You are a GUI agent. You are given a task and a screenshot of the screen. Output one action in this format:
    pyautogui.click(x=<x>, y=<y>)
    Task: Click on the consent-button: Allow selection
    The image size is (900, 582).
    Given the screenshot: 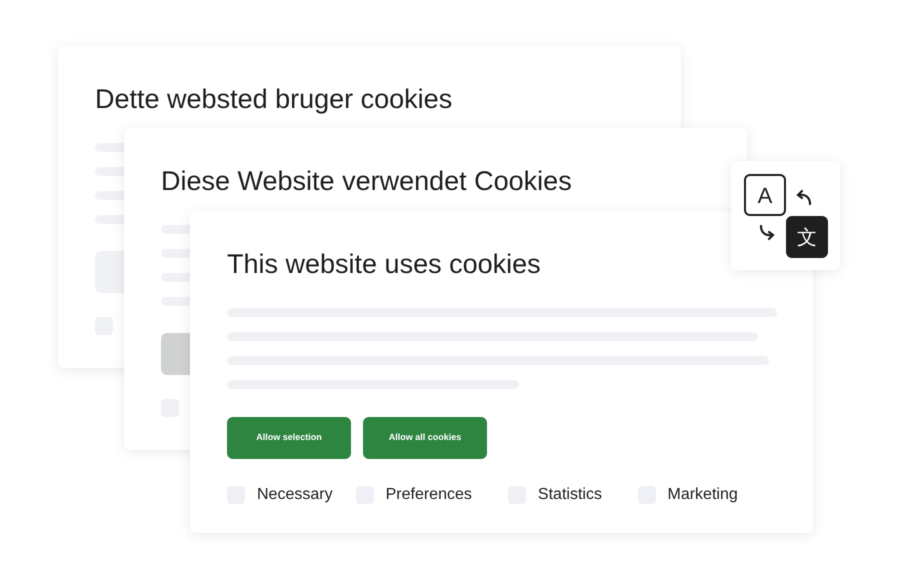 What is the action you would take?
    pyautogui.click(x=289, y=438)
    